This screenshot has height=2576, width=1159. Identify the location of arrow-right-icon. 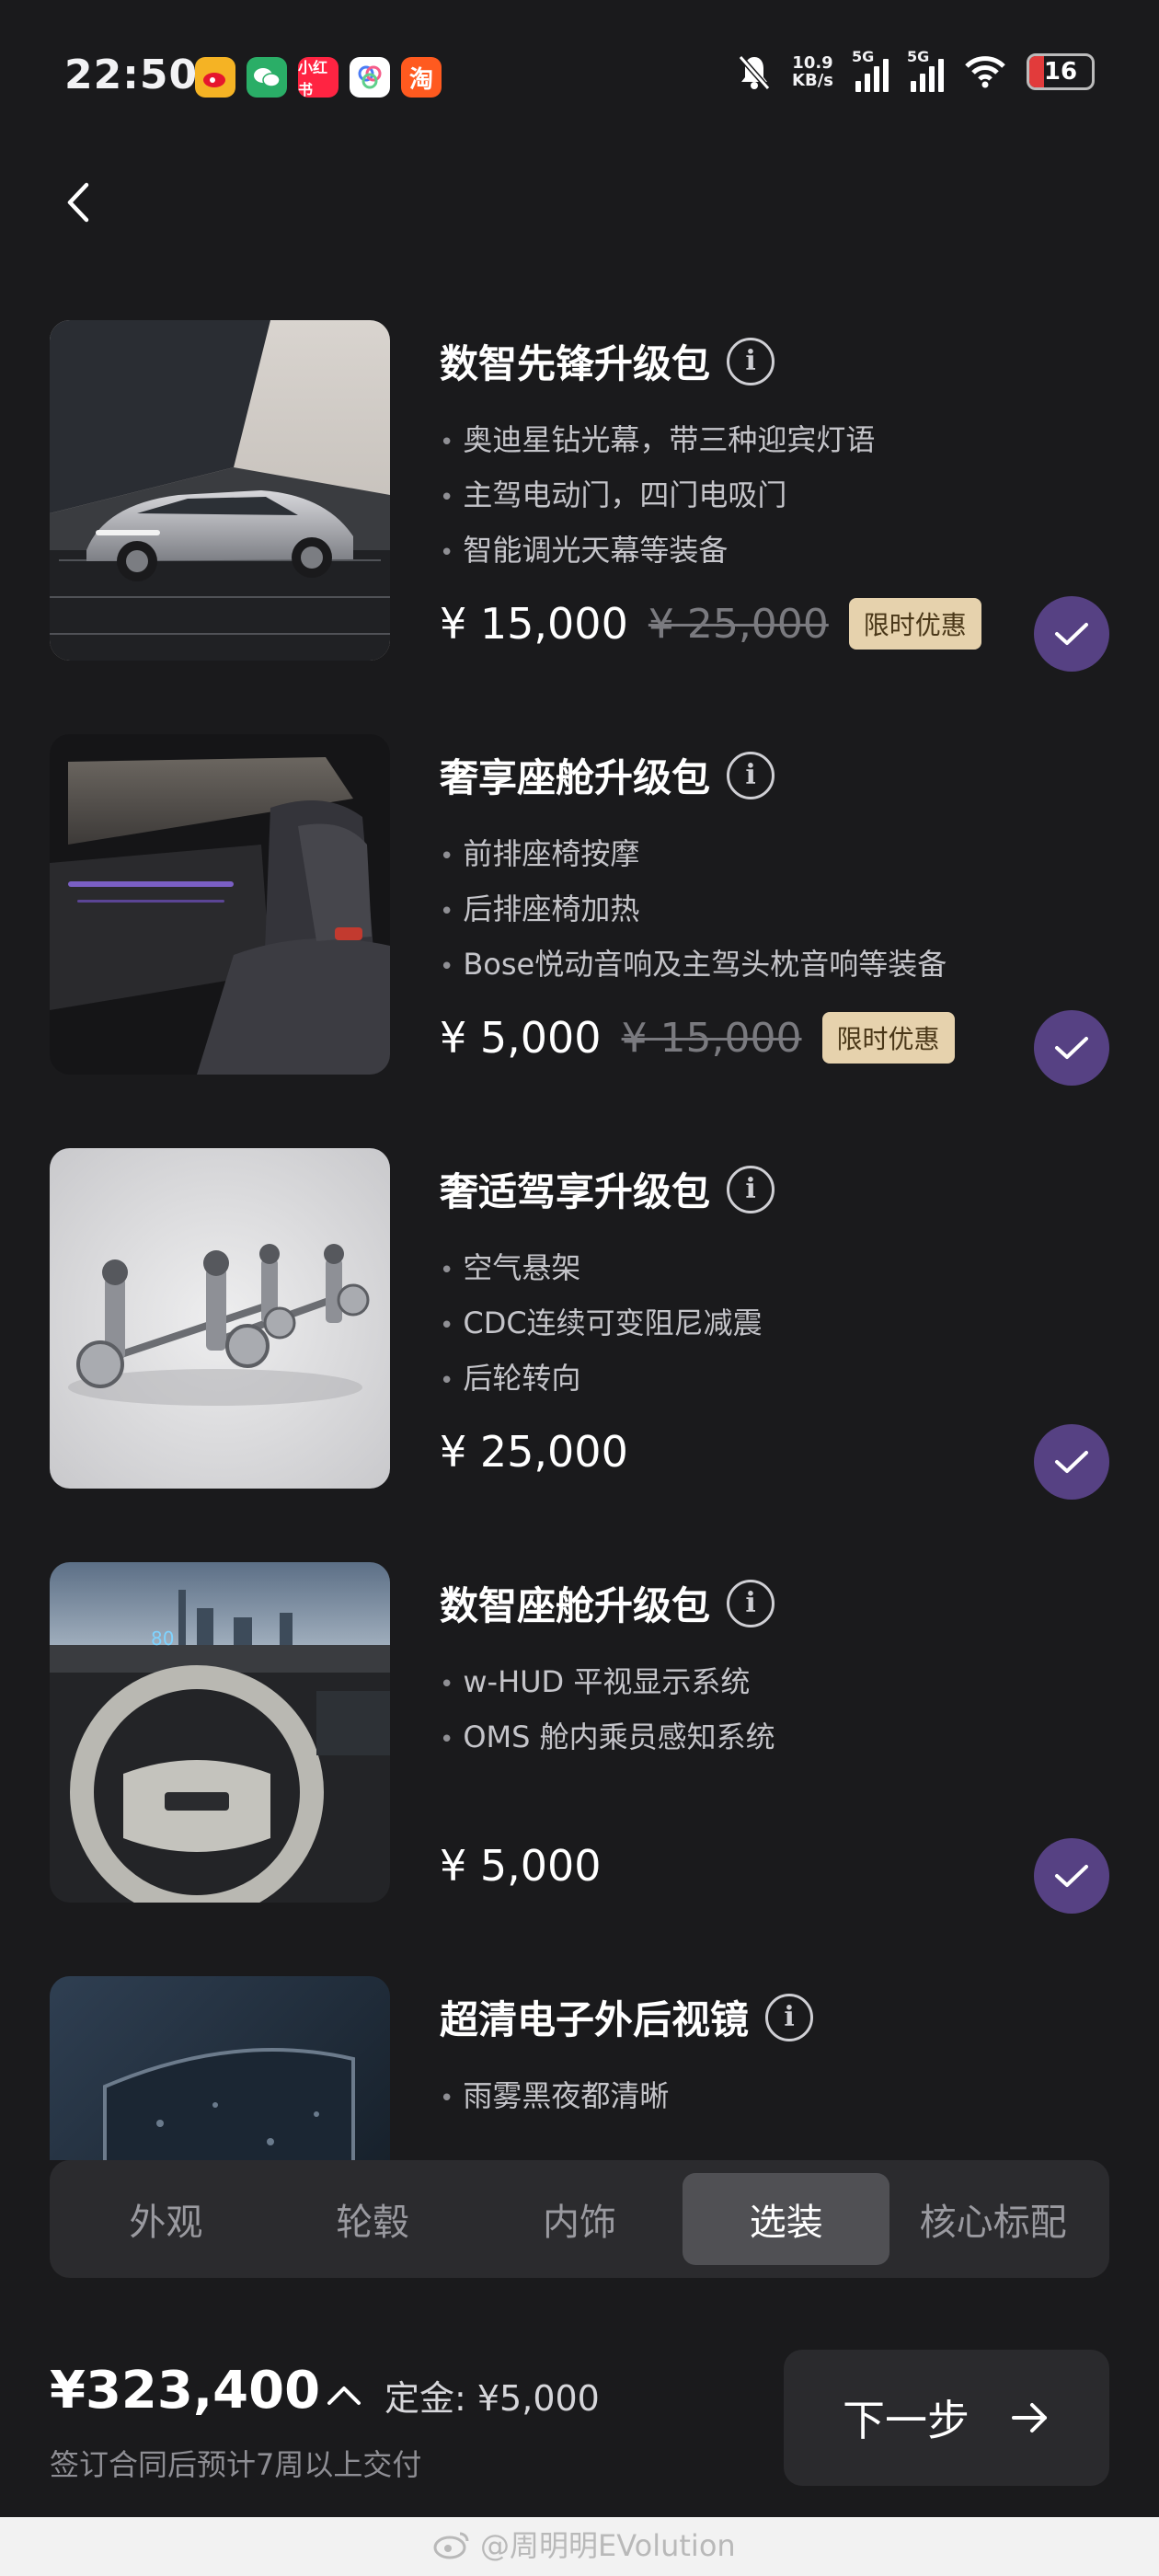
(1029, 2417).